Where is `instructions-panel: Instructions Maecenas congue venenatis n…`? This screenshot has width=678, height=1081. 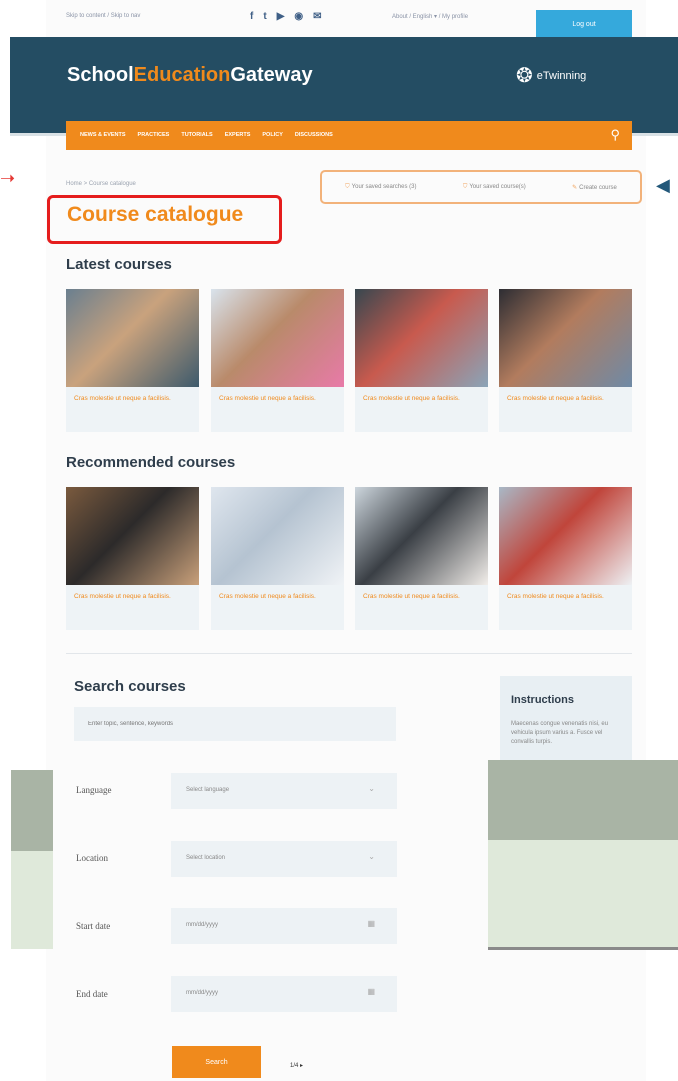
instructions-panel: Instructions Maecenas congue venenatis n… is located at coordinates (566, 721).